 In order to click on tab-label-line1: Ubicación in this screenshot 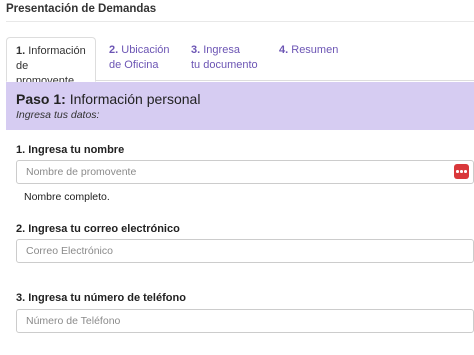, I will do `click(144, 50)`.